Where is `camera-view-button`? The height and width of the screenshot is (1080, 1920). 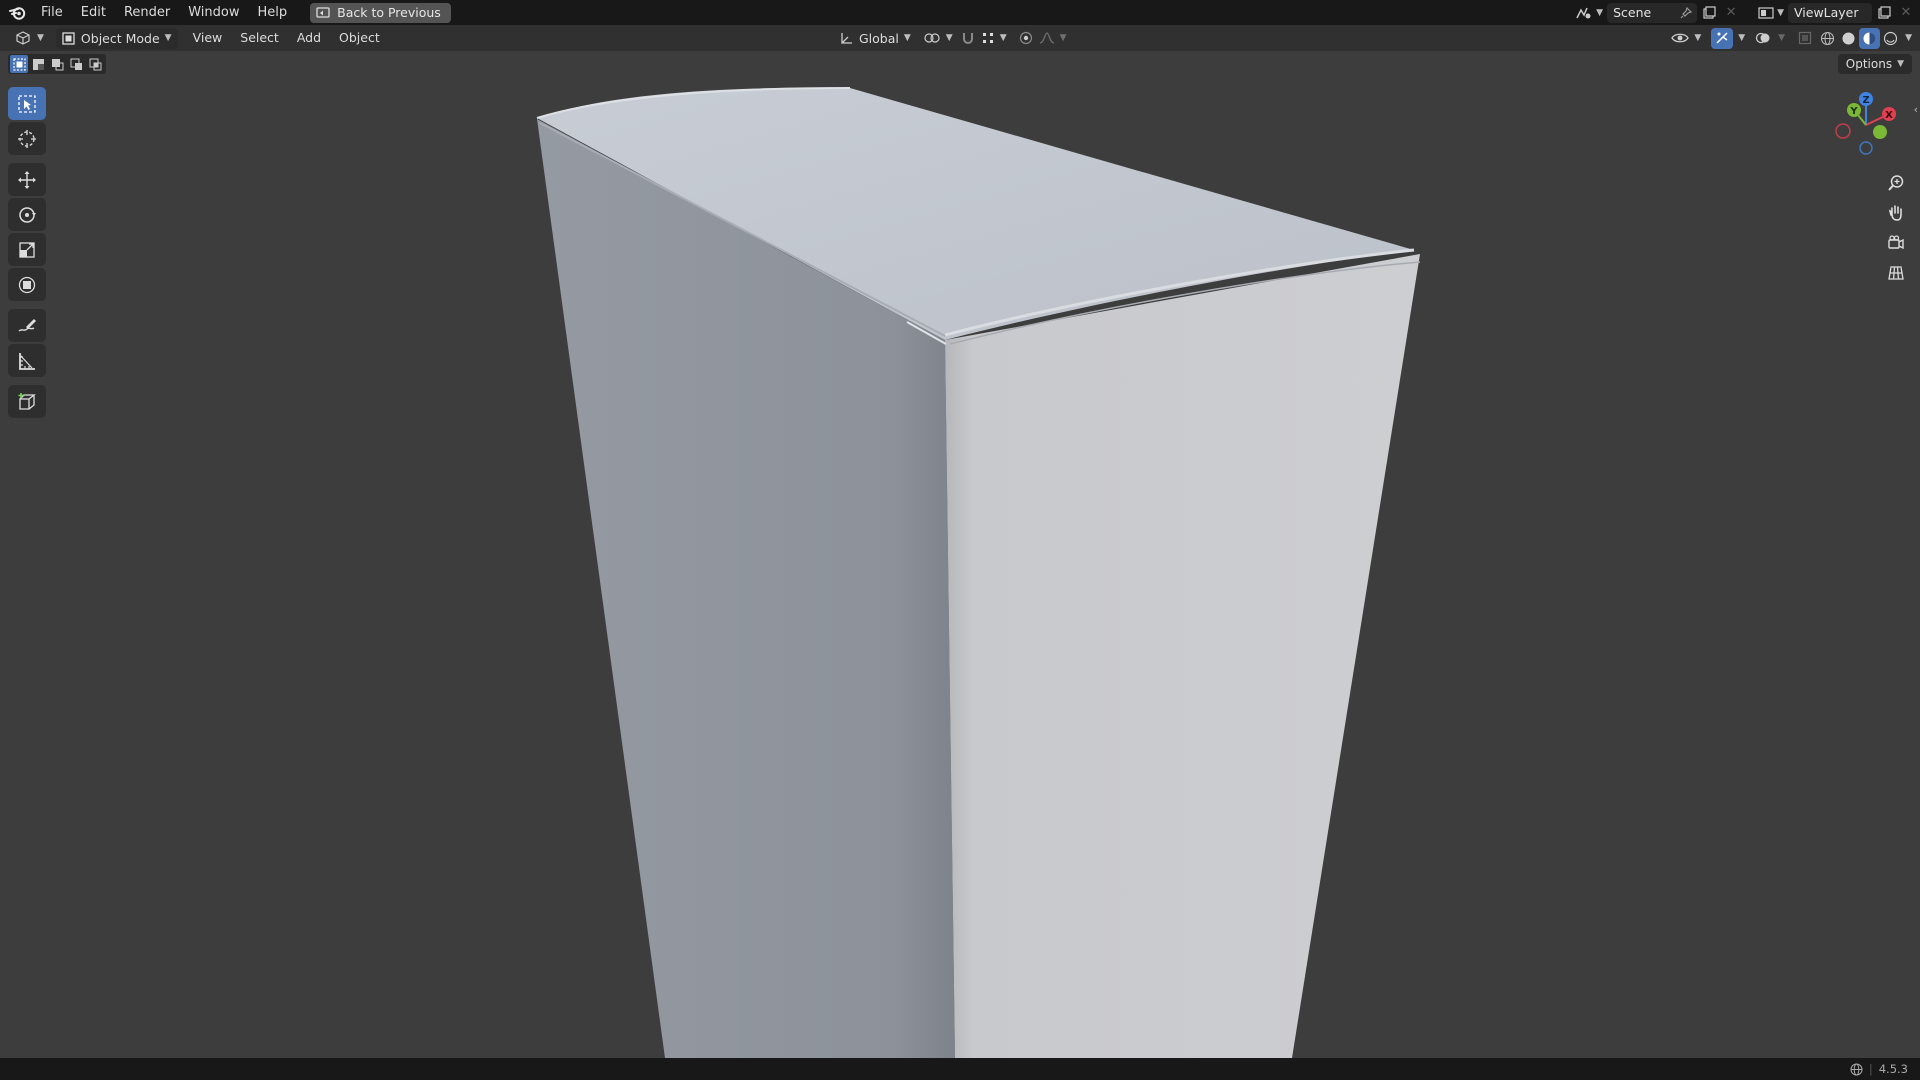
camera-view-button is located at coordinates (1896, 243).